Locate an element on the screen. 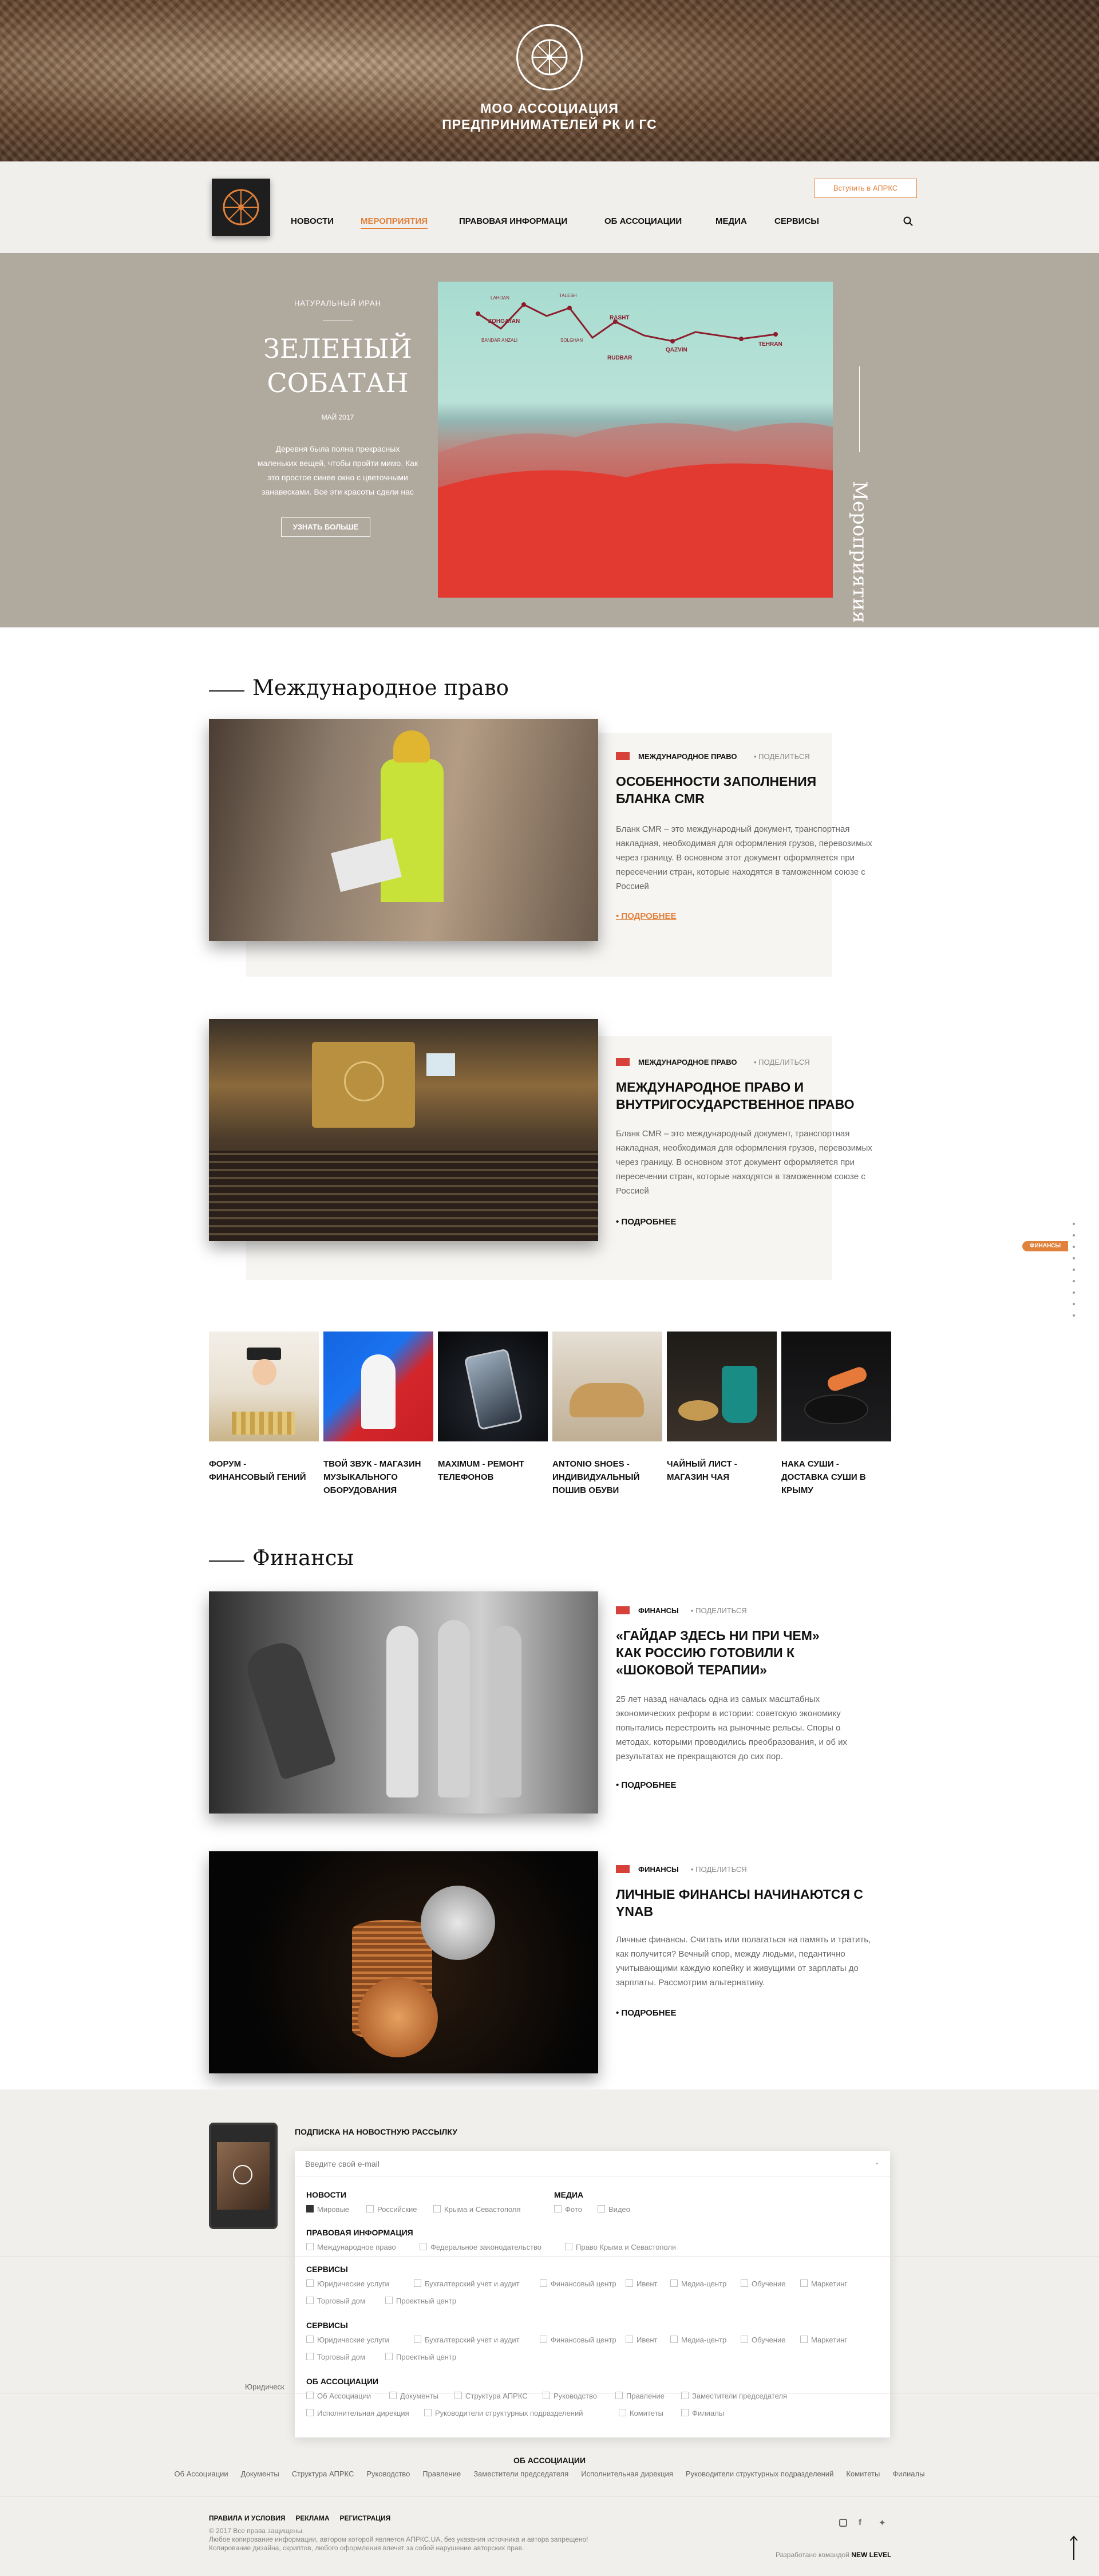  service-label-line: ТВОЙ ЗВУК - МАГАЗИН is located at coordinates (378, 1464).